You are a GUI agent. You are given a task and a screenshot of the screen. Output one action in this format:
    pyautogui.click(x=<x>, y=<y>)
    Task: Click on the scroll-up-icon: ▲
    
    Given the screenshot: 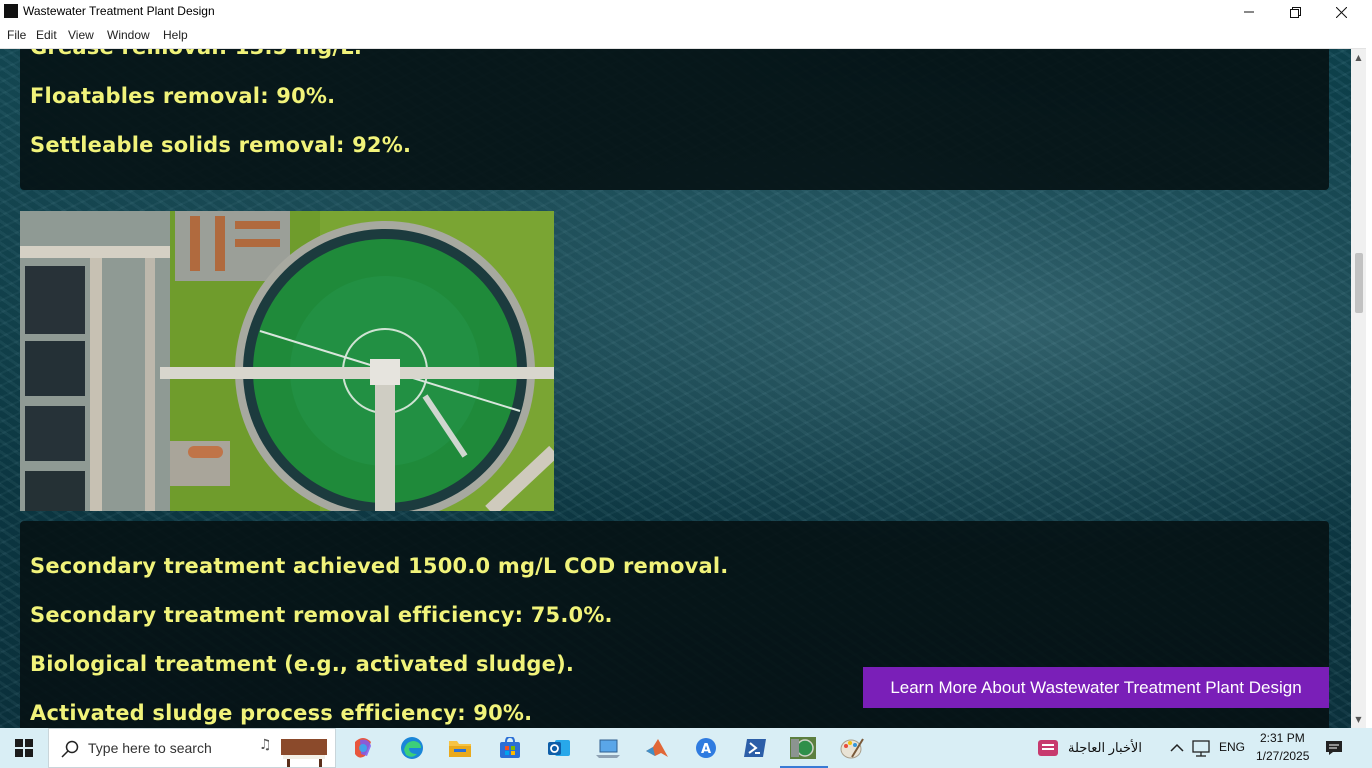 What is the action you would take?
    pyautogui.click(x=1358, y=57)
    